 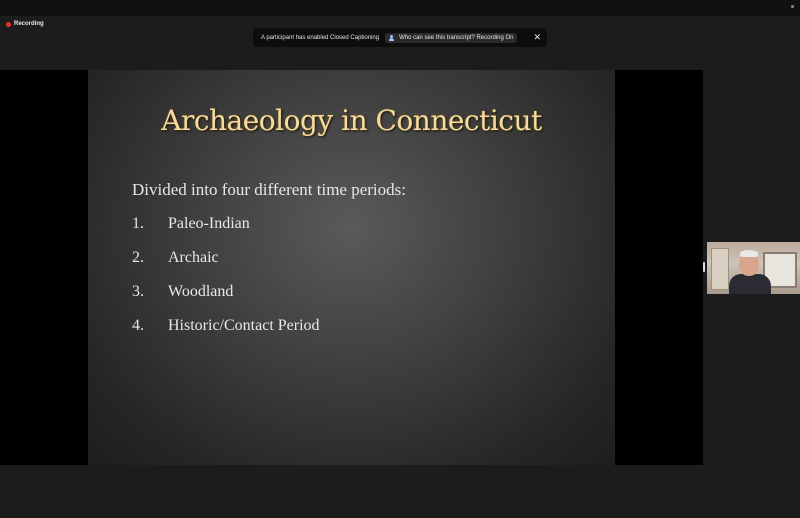 I want to click on recording-indicator: Recording, so click(x=25, y=24).